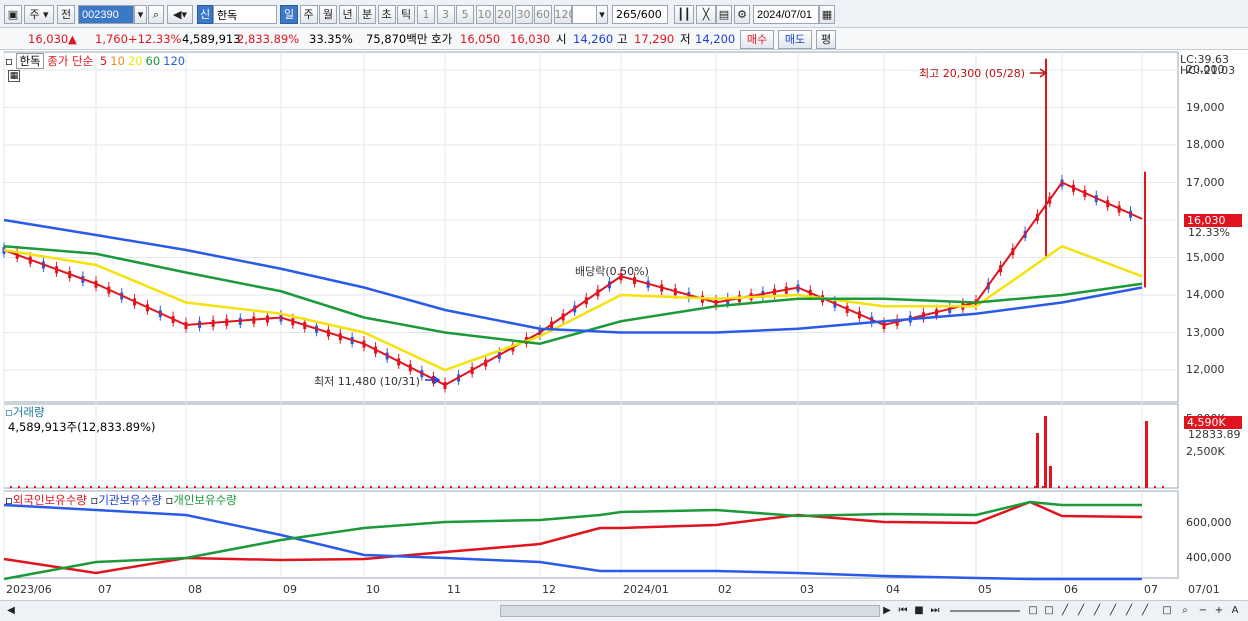 The image size is (1248, 621). I want to click on speed-slider, so click(985, 611).